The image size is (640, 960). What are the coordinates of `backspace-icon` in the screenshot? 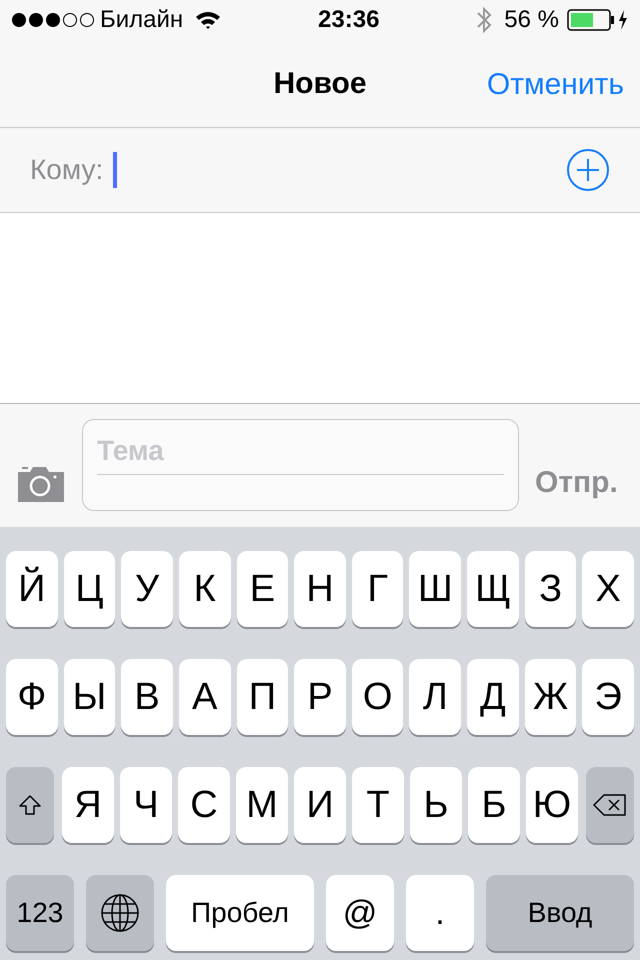 It's located at (610, 805).